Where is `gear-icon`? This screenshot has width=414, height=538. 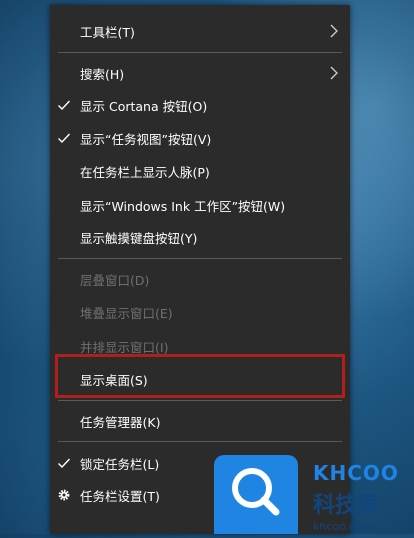 gear-icon is located at coordinates (64, 495).